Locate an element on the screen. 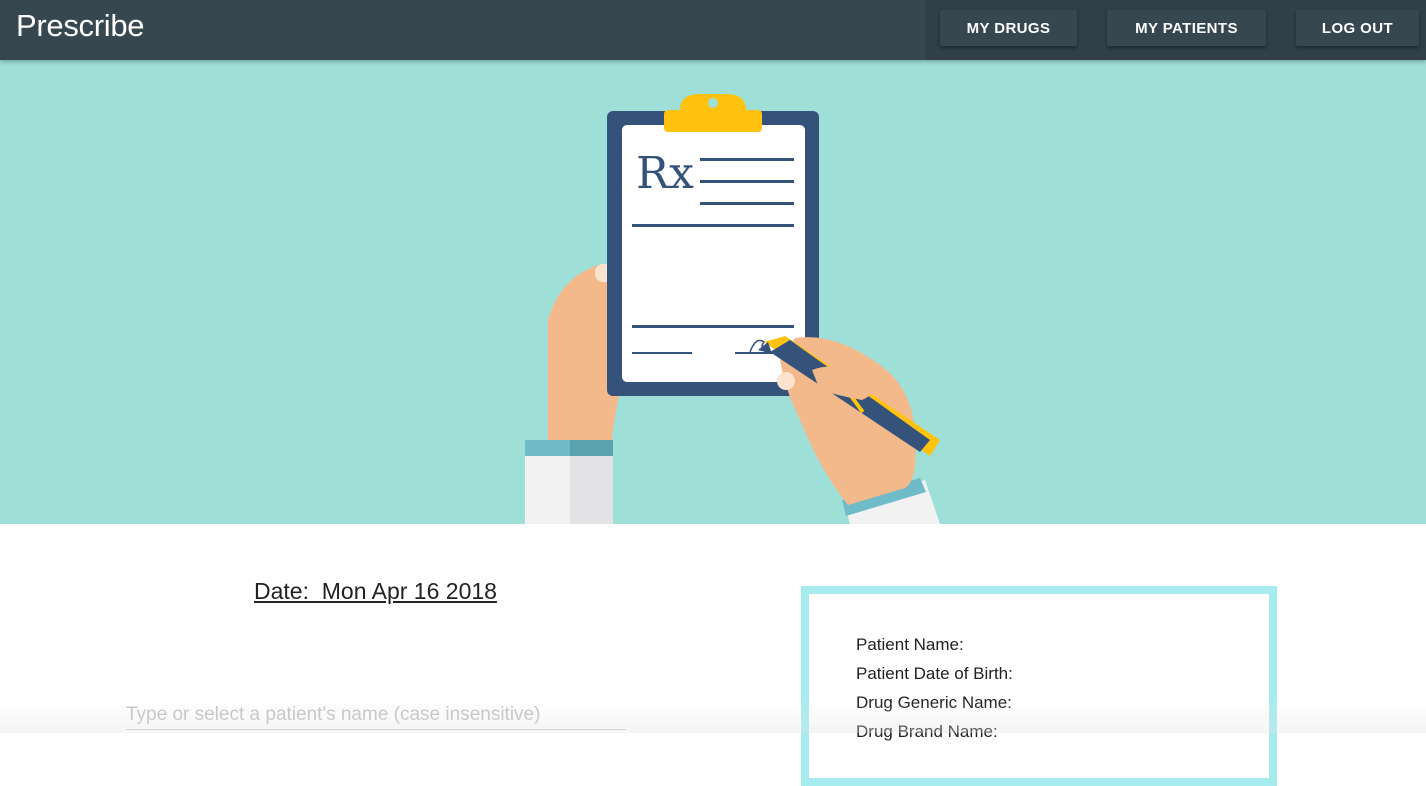 The height and width of the screenshot is (786, 1426). drug-generic-name-label: Drug Generic Name: is located at coordinates (934, 702).